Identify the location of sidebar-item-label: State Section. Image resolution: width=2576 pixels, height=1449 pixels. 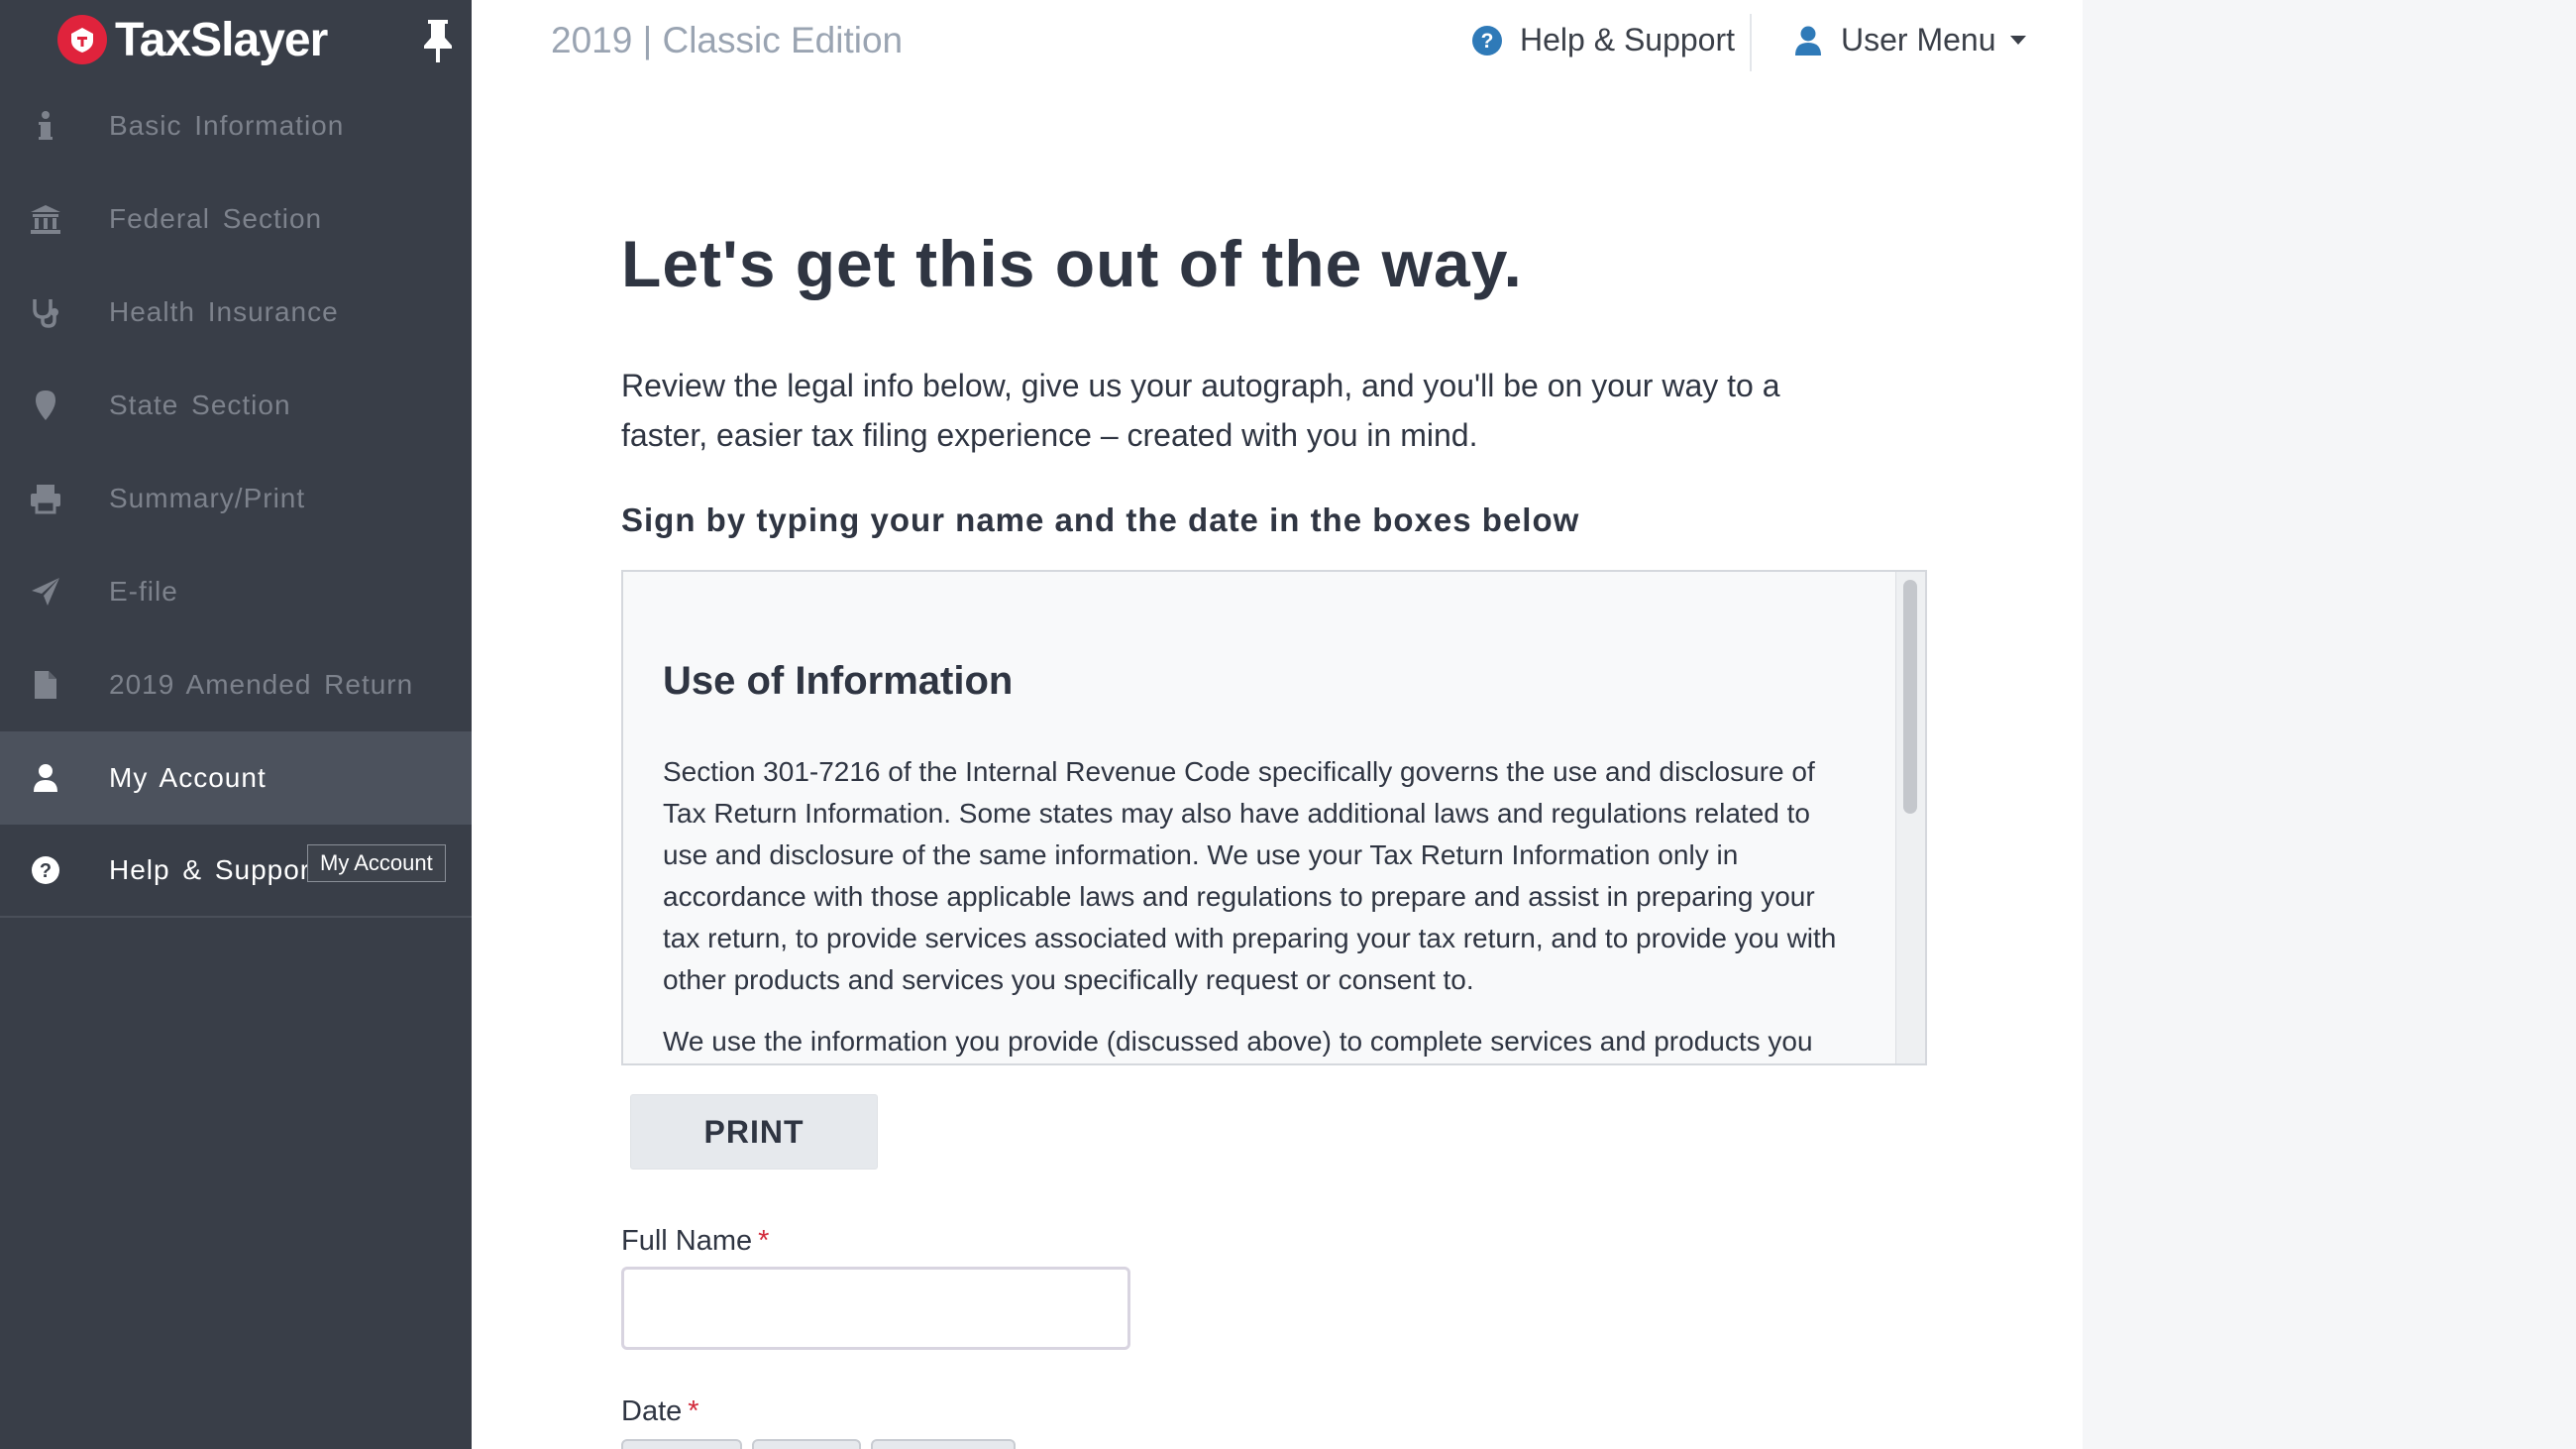
(200, 405).